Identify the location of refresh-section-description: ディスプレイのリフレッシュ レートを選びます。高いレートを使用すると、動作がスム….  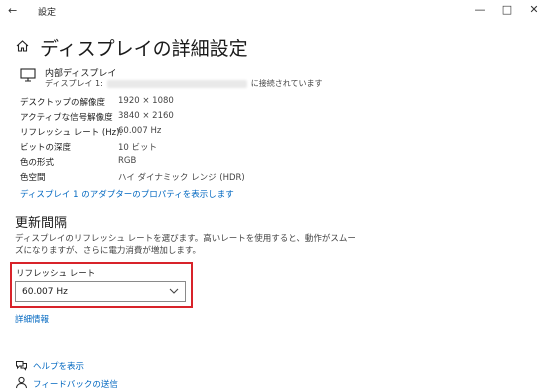
(185, 245).